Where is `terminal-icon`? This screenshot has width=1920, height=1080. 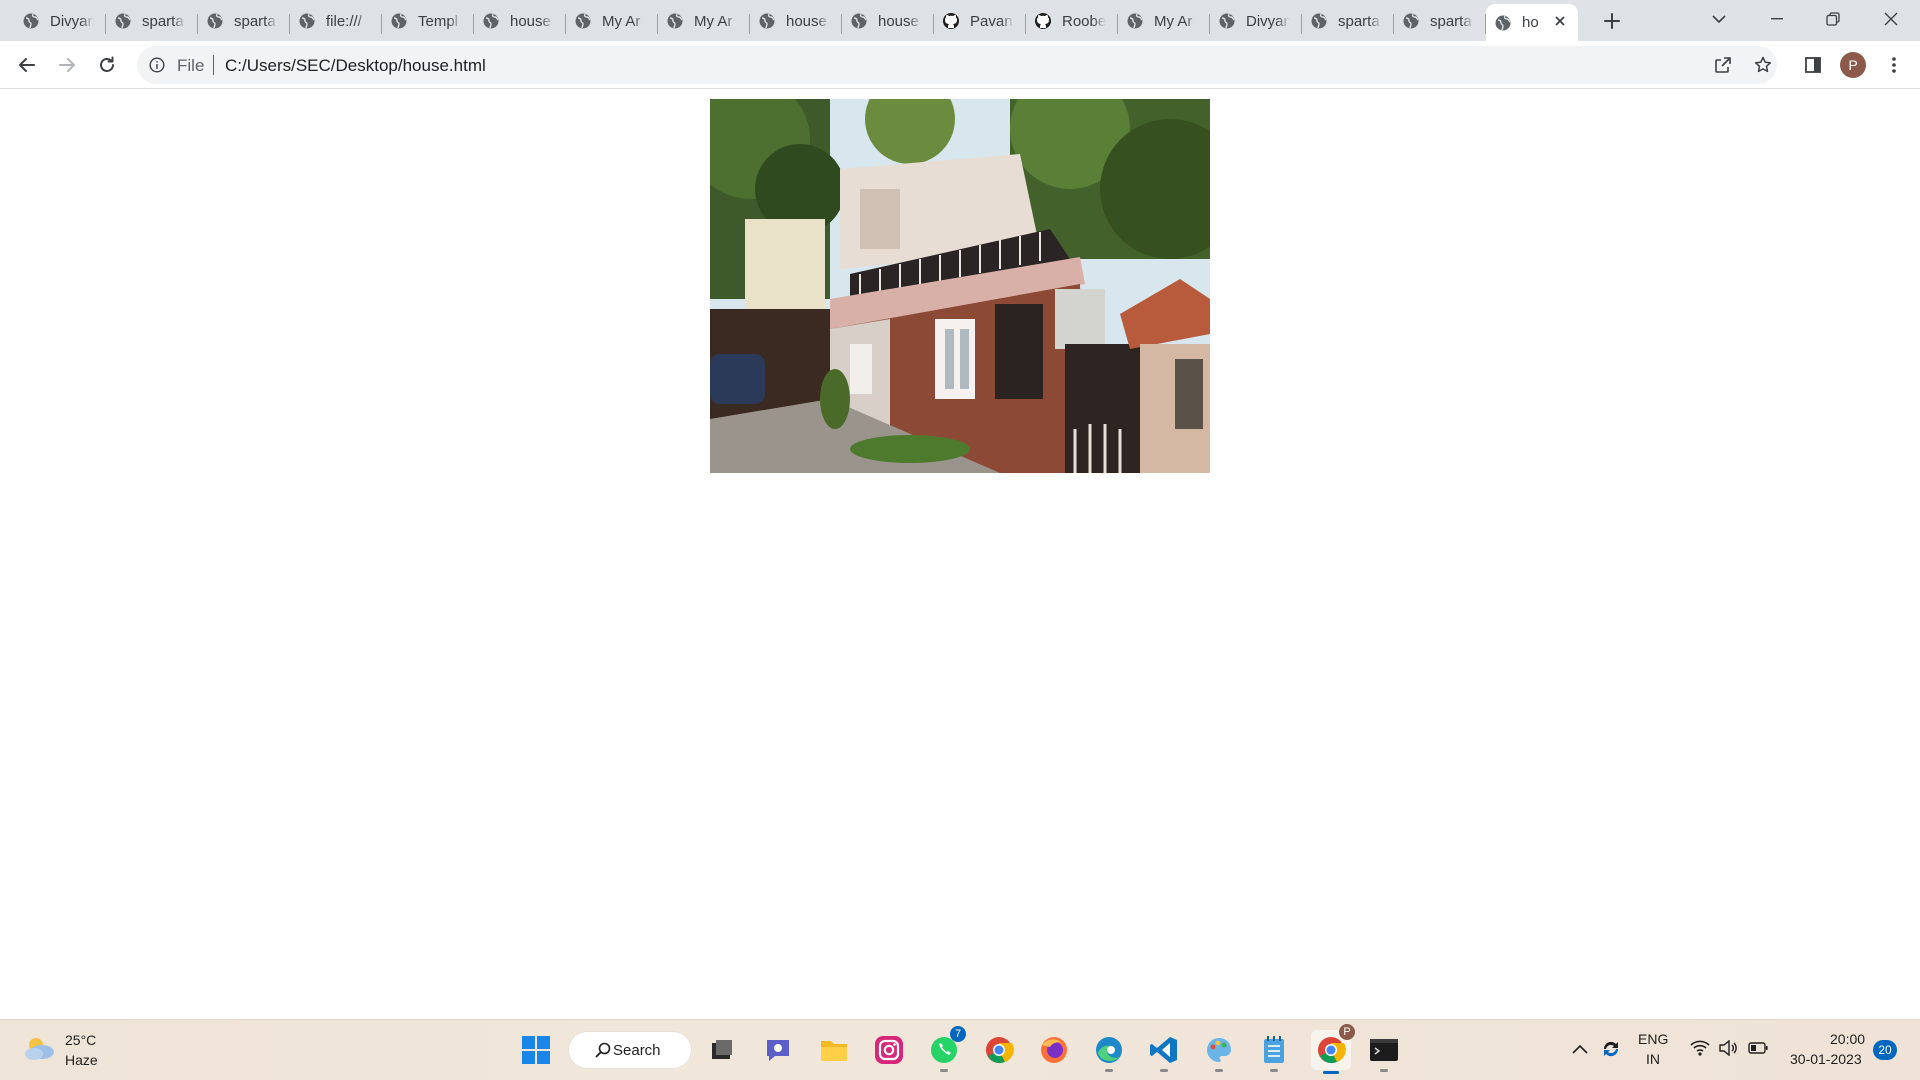
terminal-icon is located at coordinates (1384, 1050).